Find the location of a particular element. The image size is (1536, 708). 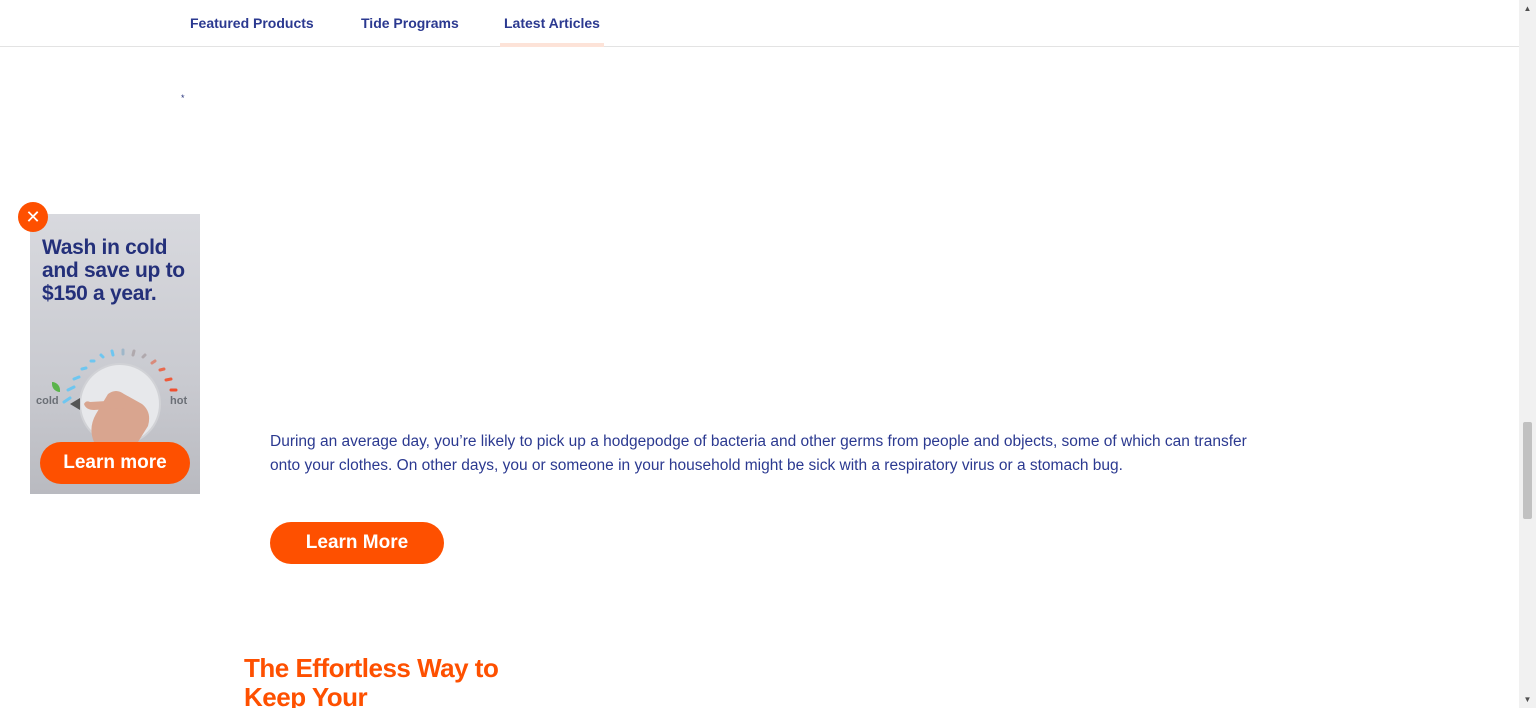

scroll-up-arrow-icon: ▲ is located at coordinates (1527, 8).